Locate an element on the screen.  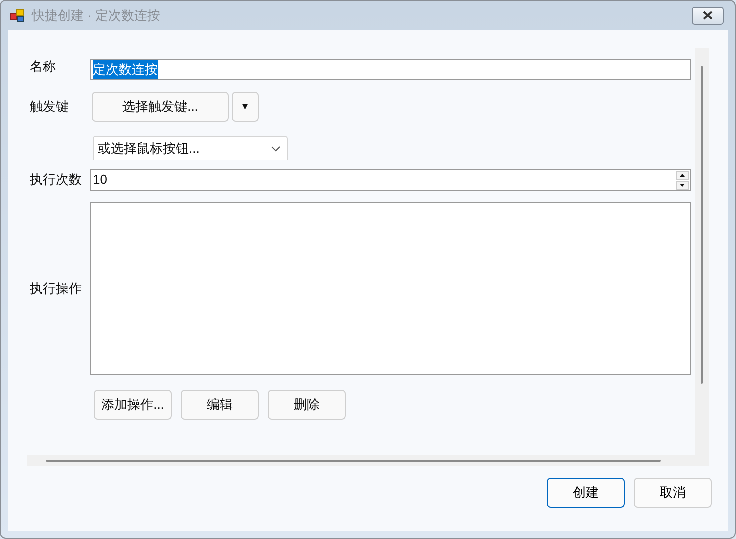
close-button is located at coordinates (708, 15).